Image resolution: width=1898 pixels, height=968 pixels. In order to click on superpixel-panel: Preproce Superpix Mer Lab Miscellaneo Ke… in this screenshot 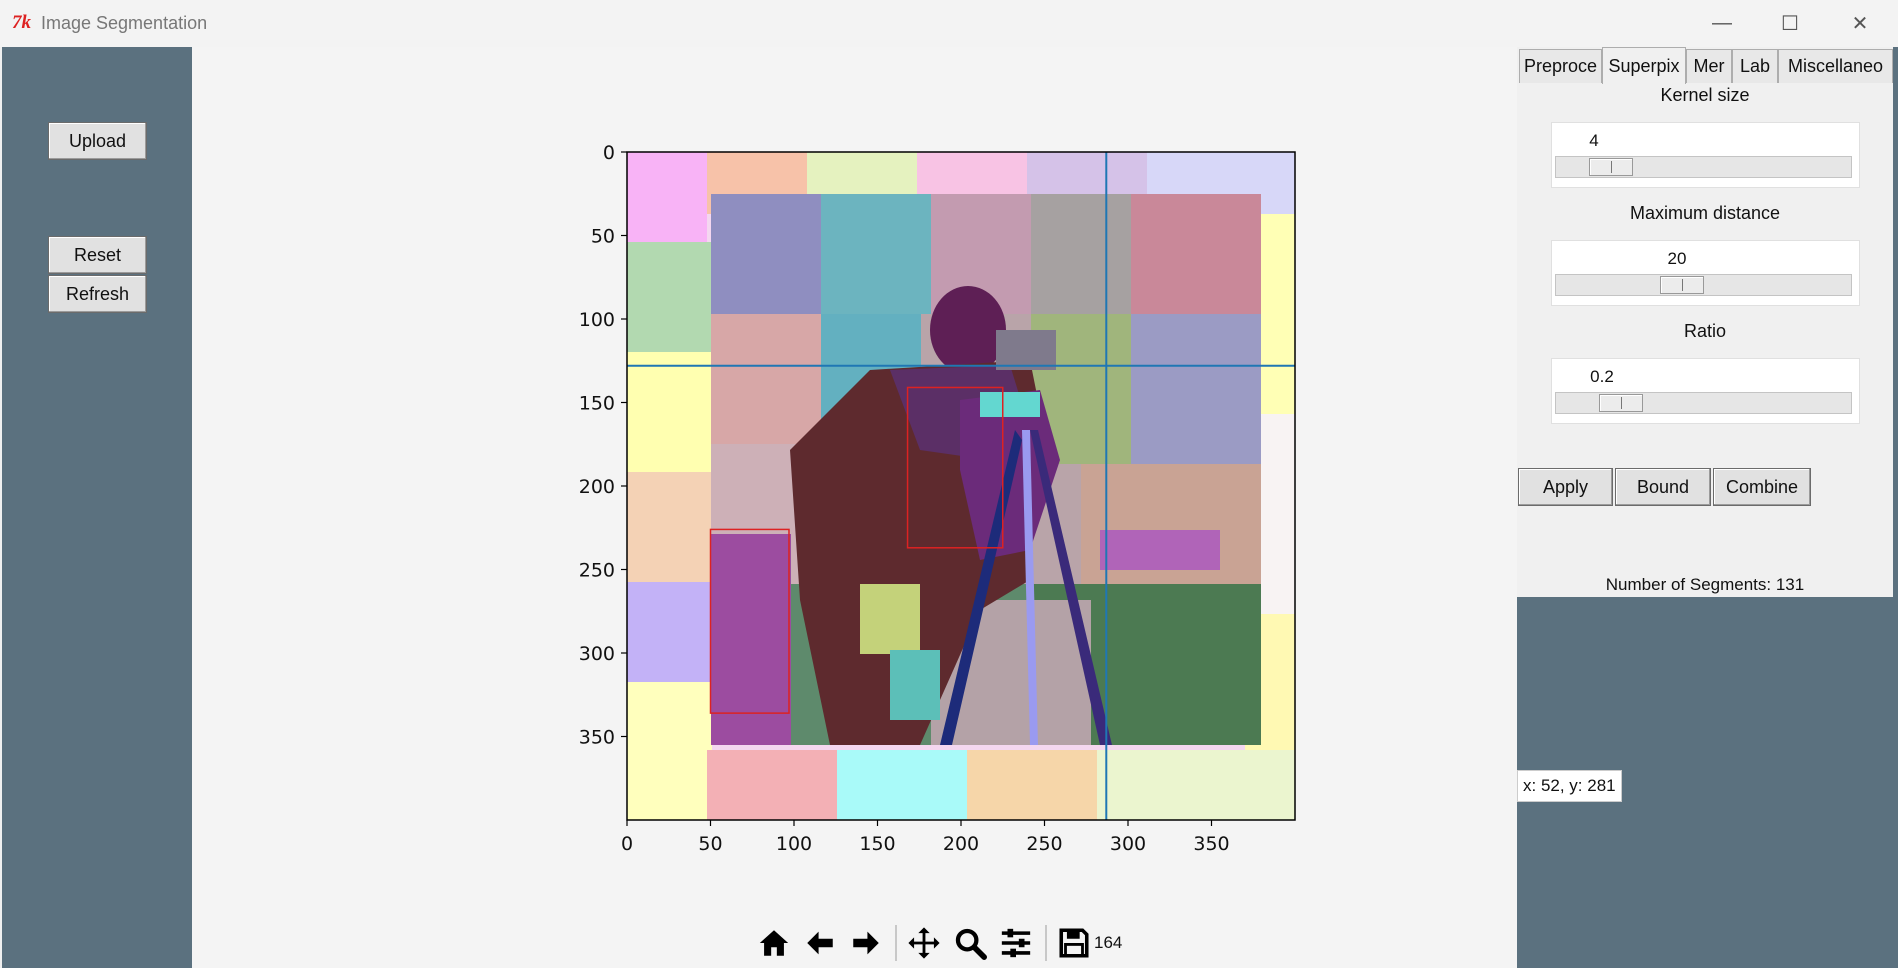, I will do `click(1705, 322)`.